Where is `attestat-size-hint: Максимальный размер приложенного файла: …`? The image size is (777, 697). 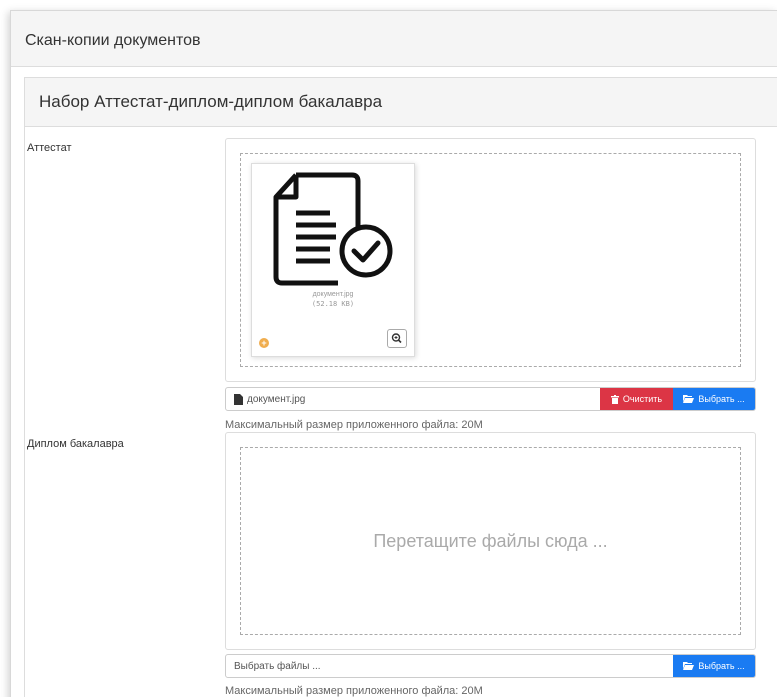
attestat-size-hint: Максимальный размер приложенного файла: … is located at coordinates (354, 425).